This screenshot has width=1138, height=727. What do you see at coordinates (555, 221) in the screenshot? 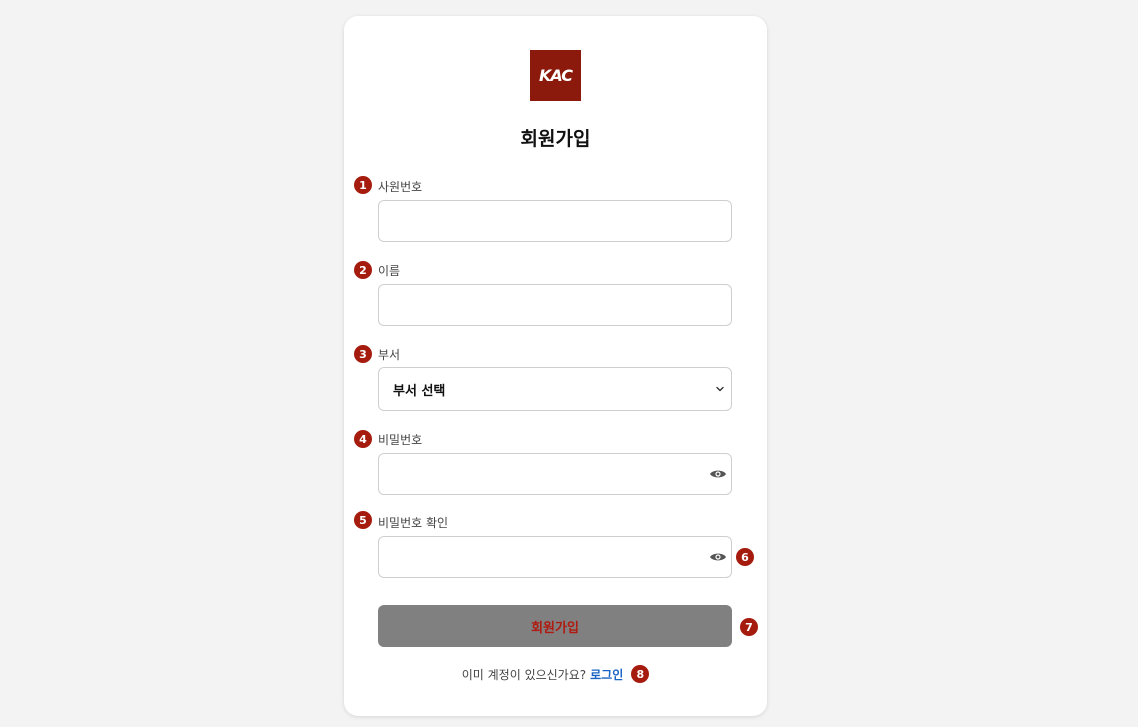
I see `employee-number-input` at bounding box center [555, 221].